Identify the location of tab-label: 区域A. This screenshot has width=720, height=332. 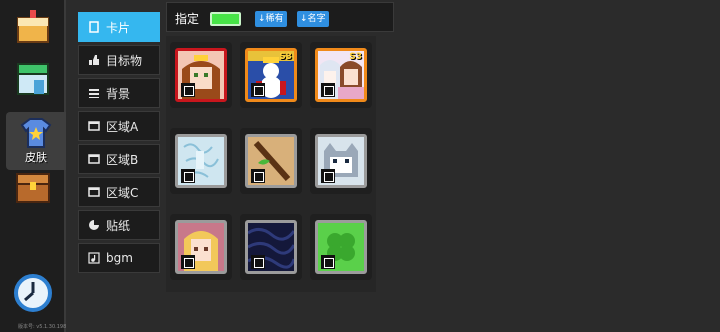
(122, 126).